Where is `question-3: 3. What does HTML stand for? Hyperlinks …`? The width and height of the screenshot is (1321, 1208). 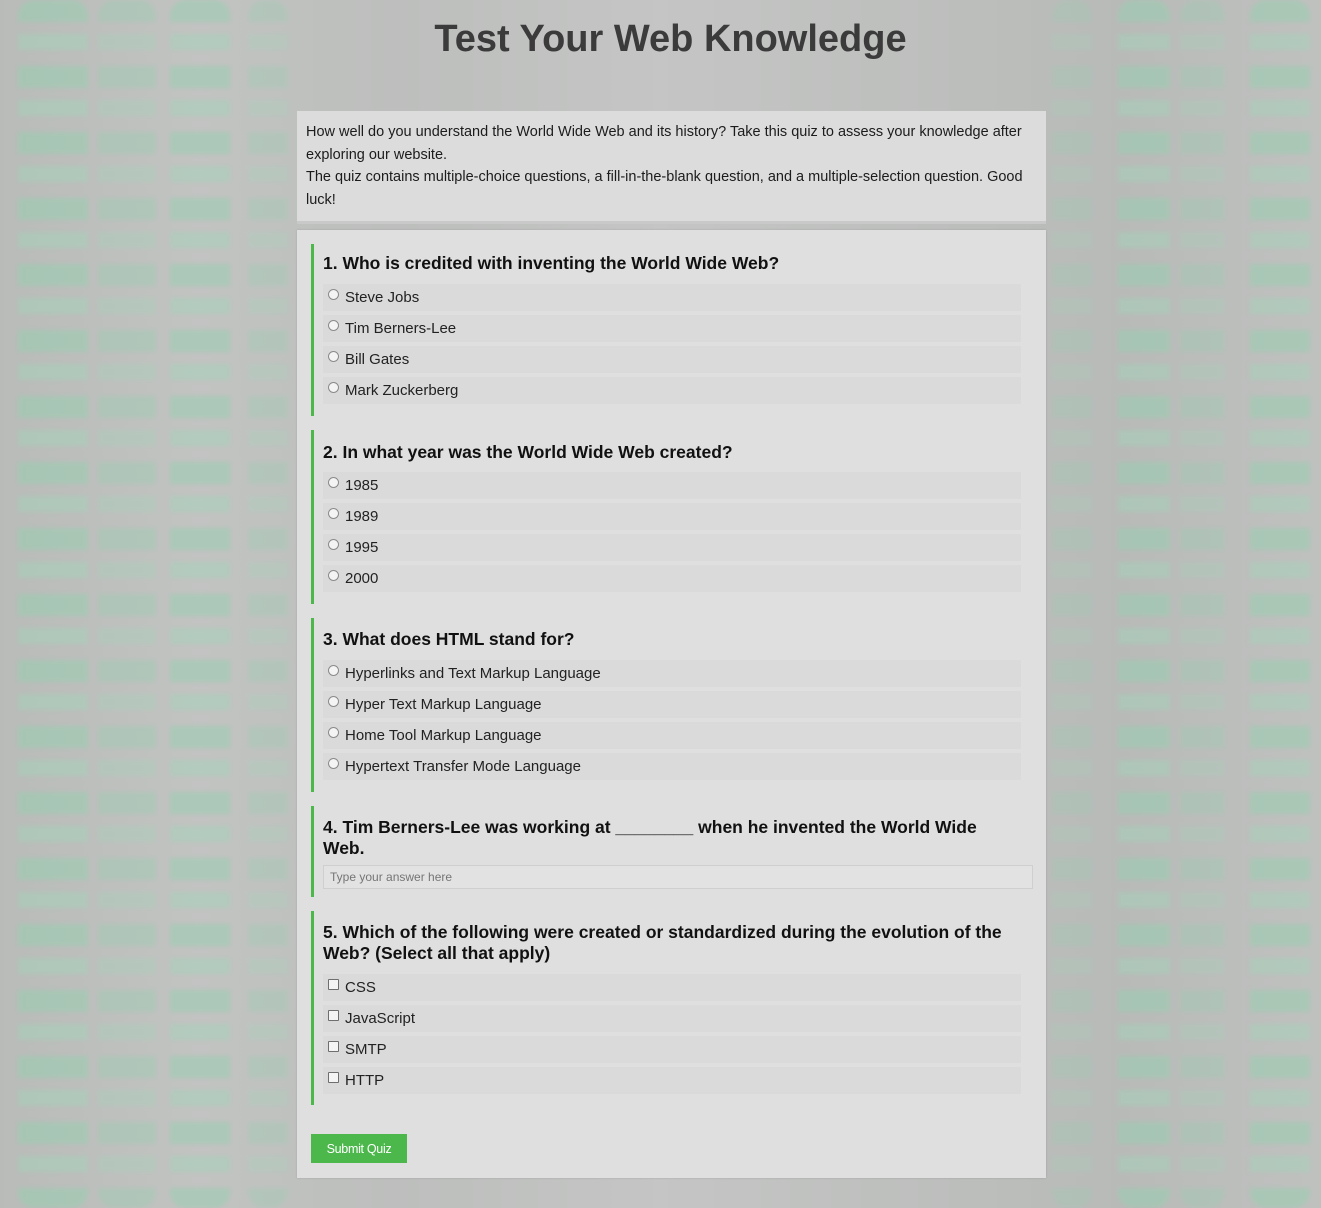 question-3: 3. What does HTML stand for? Hyperlinks … is located at coordinates (672, 705).